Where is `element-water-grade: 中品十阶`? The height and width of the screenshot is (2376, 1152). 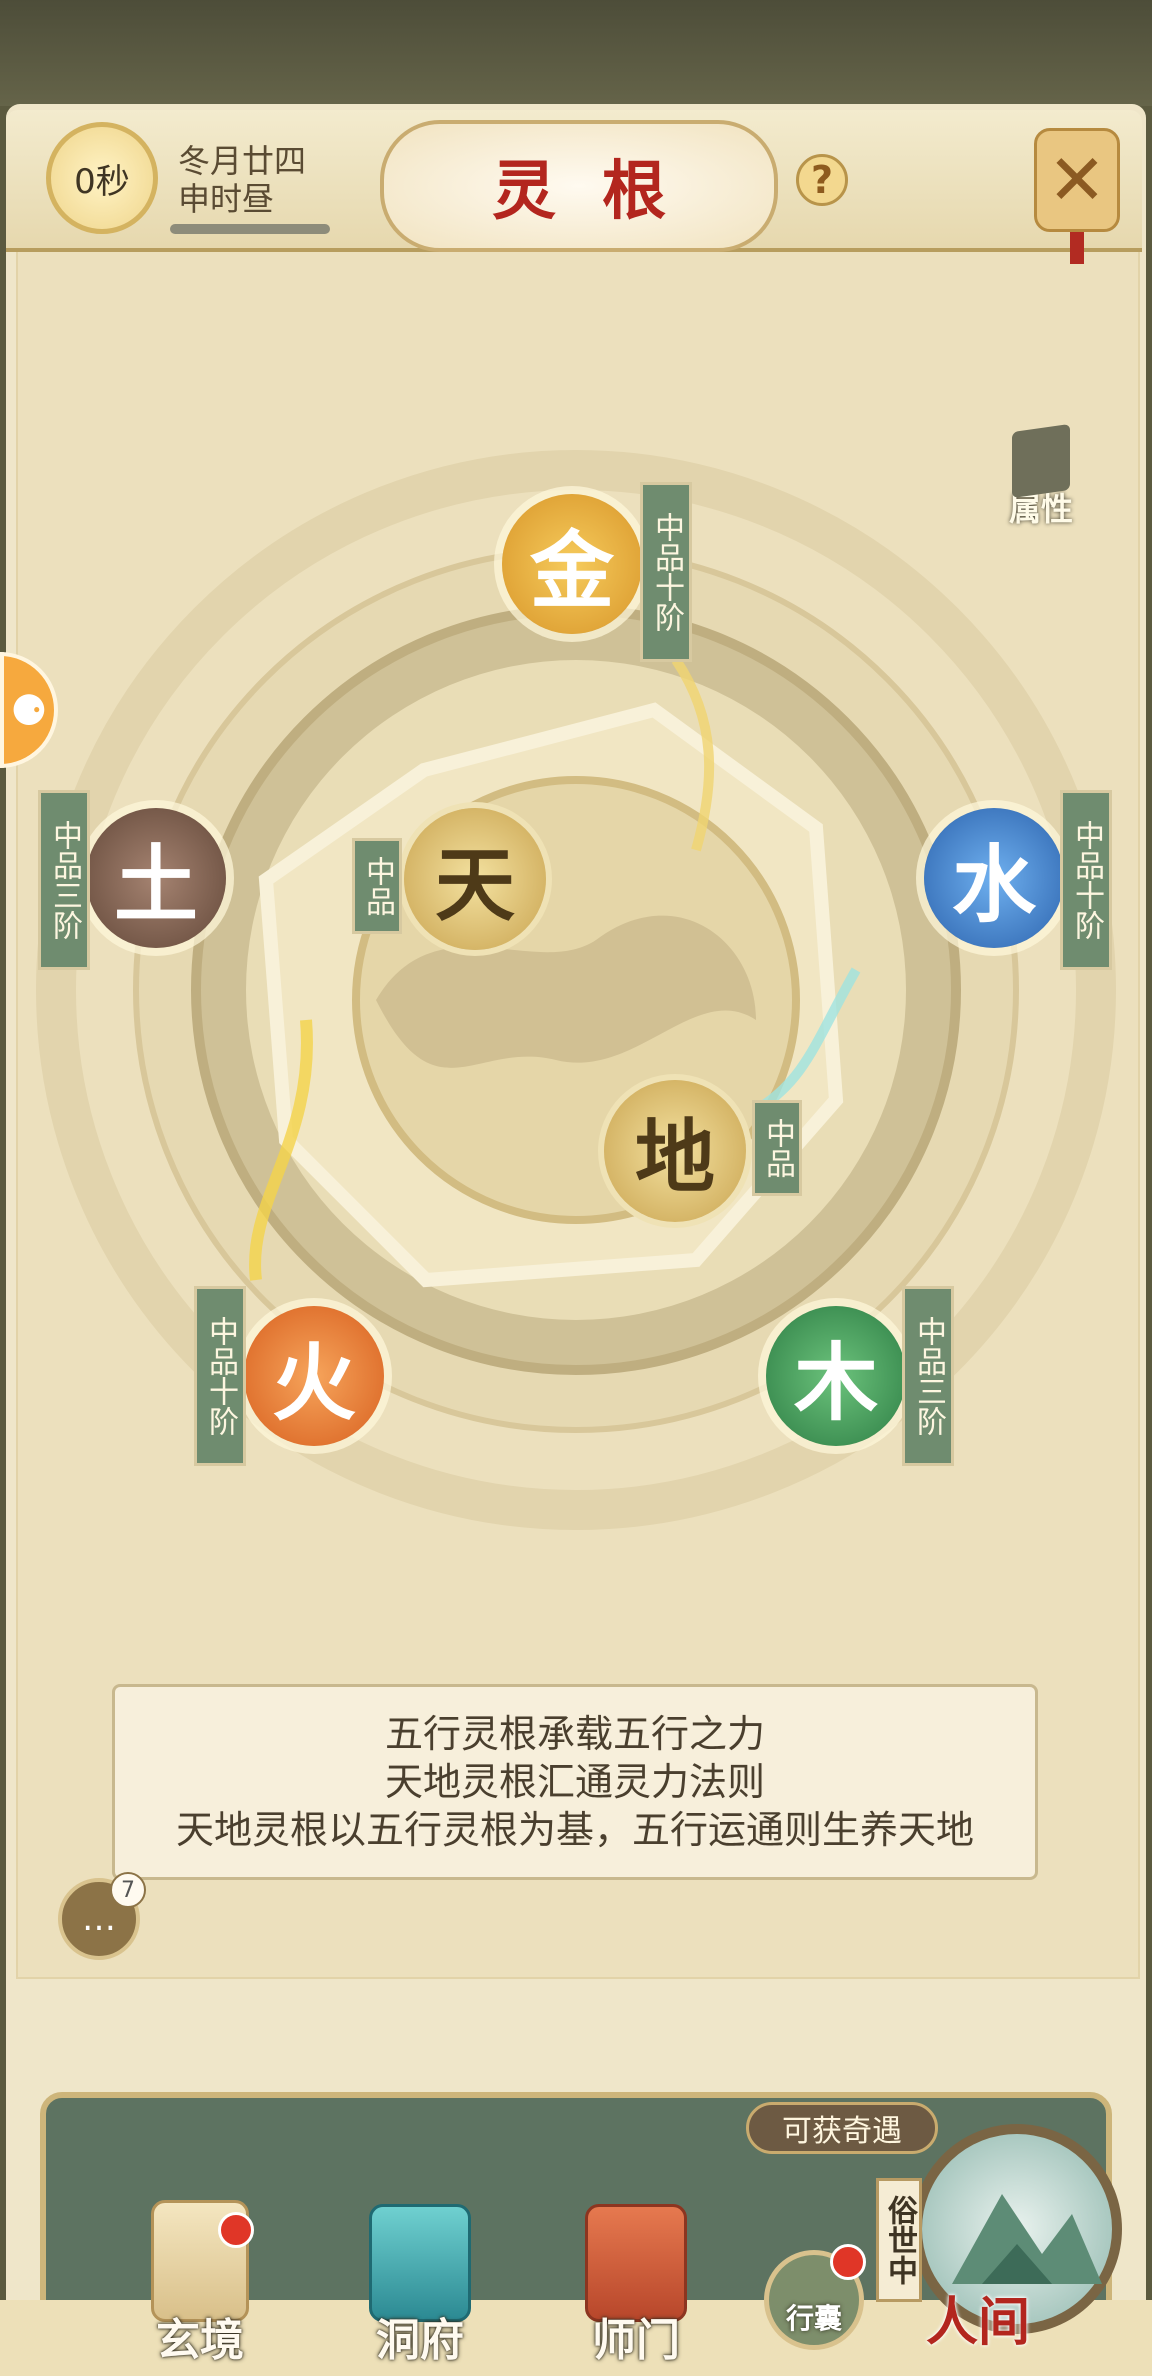 element-water-grade: 中品十阶 is located at coordinates (1086, 880).